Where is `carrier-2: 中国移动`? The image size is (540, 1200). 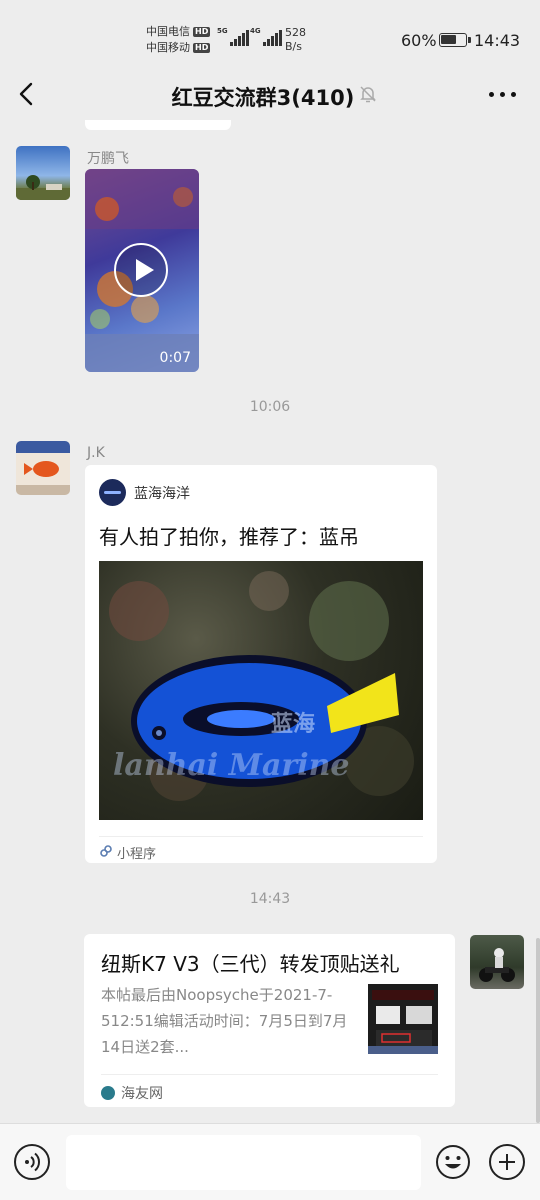
carrier-2: 中国移动 is located at coordinates (168, 47).